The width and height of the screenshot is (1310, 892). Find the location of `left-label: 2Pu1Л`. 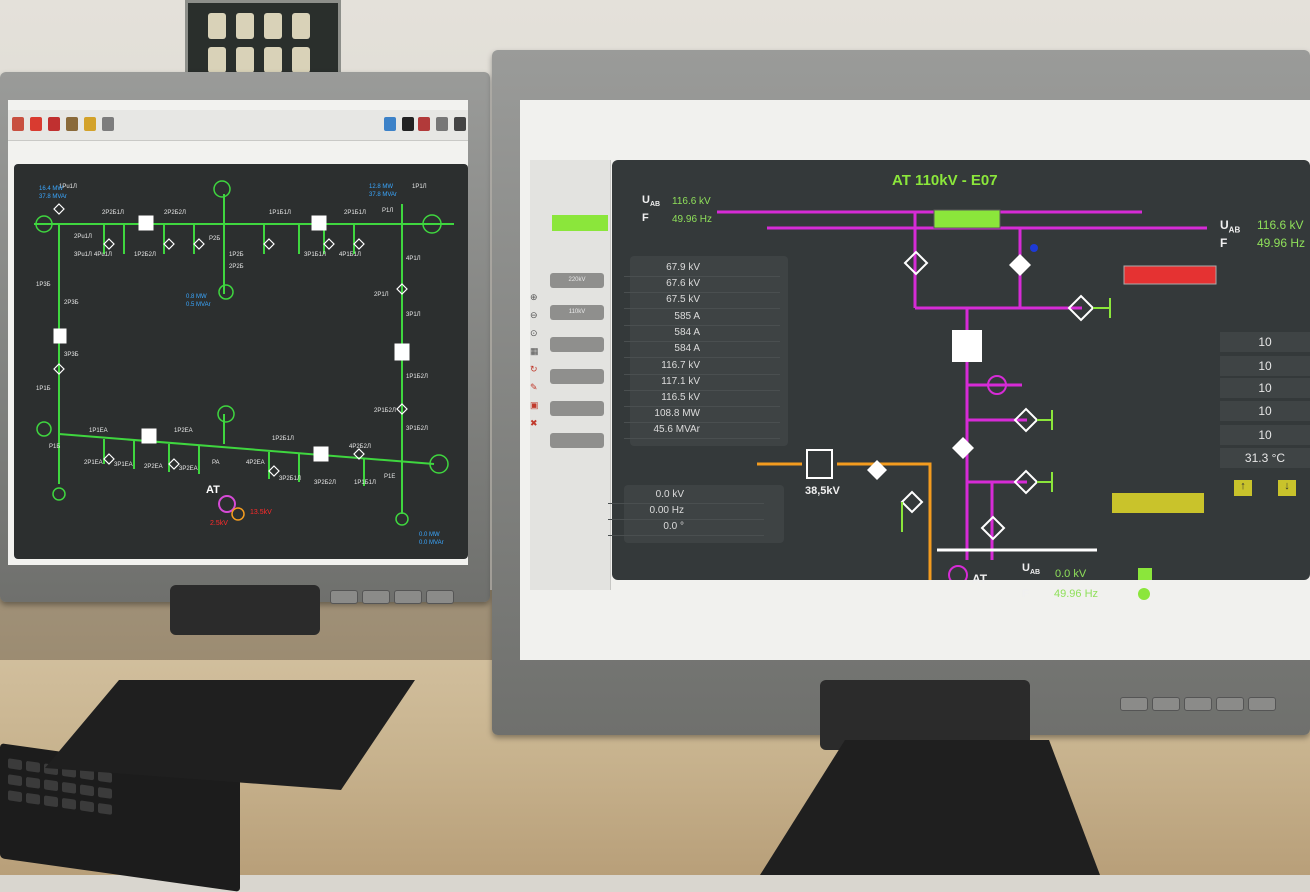

left-label: 2Pu1Л is located at coordinates (83, 237).